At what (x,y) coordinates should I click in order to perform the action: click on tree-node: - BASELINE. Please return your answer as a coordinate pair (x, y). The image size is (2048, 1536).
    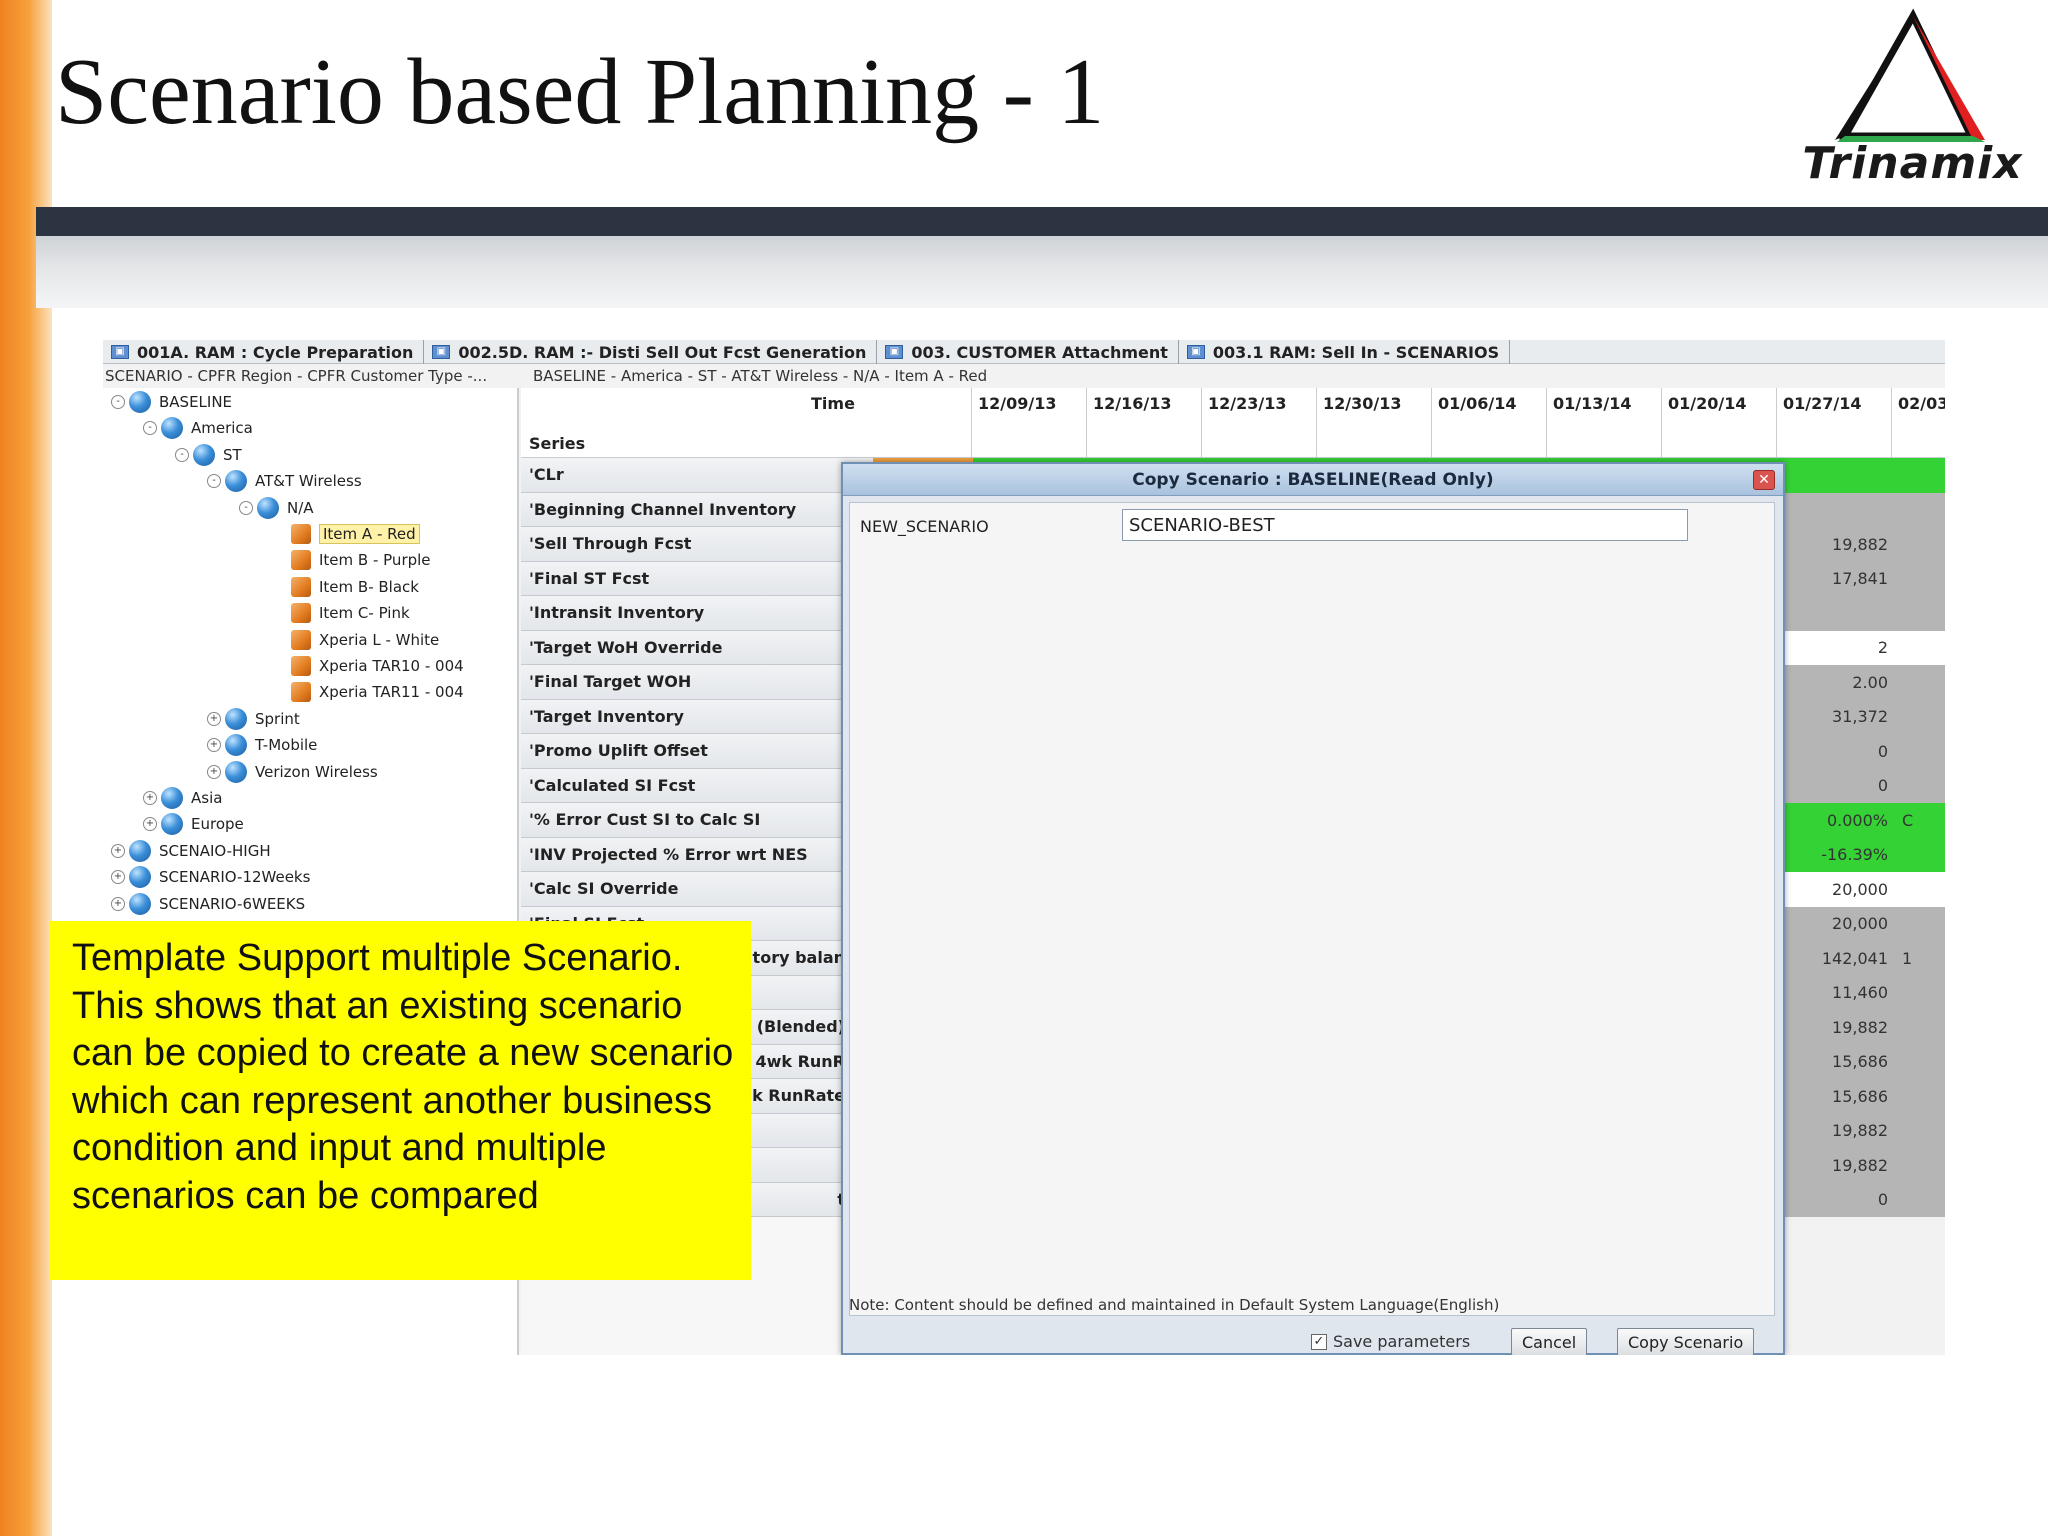
    Looking at the image, I should click on (171, 402).